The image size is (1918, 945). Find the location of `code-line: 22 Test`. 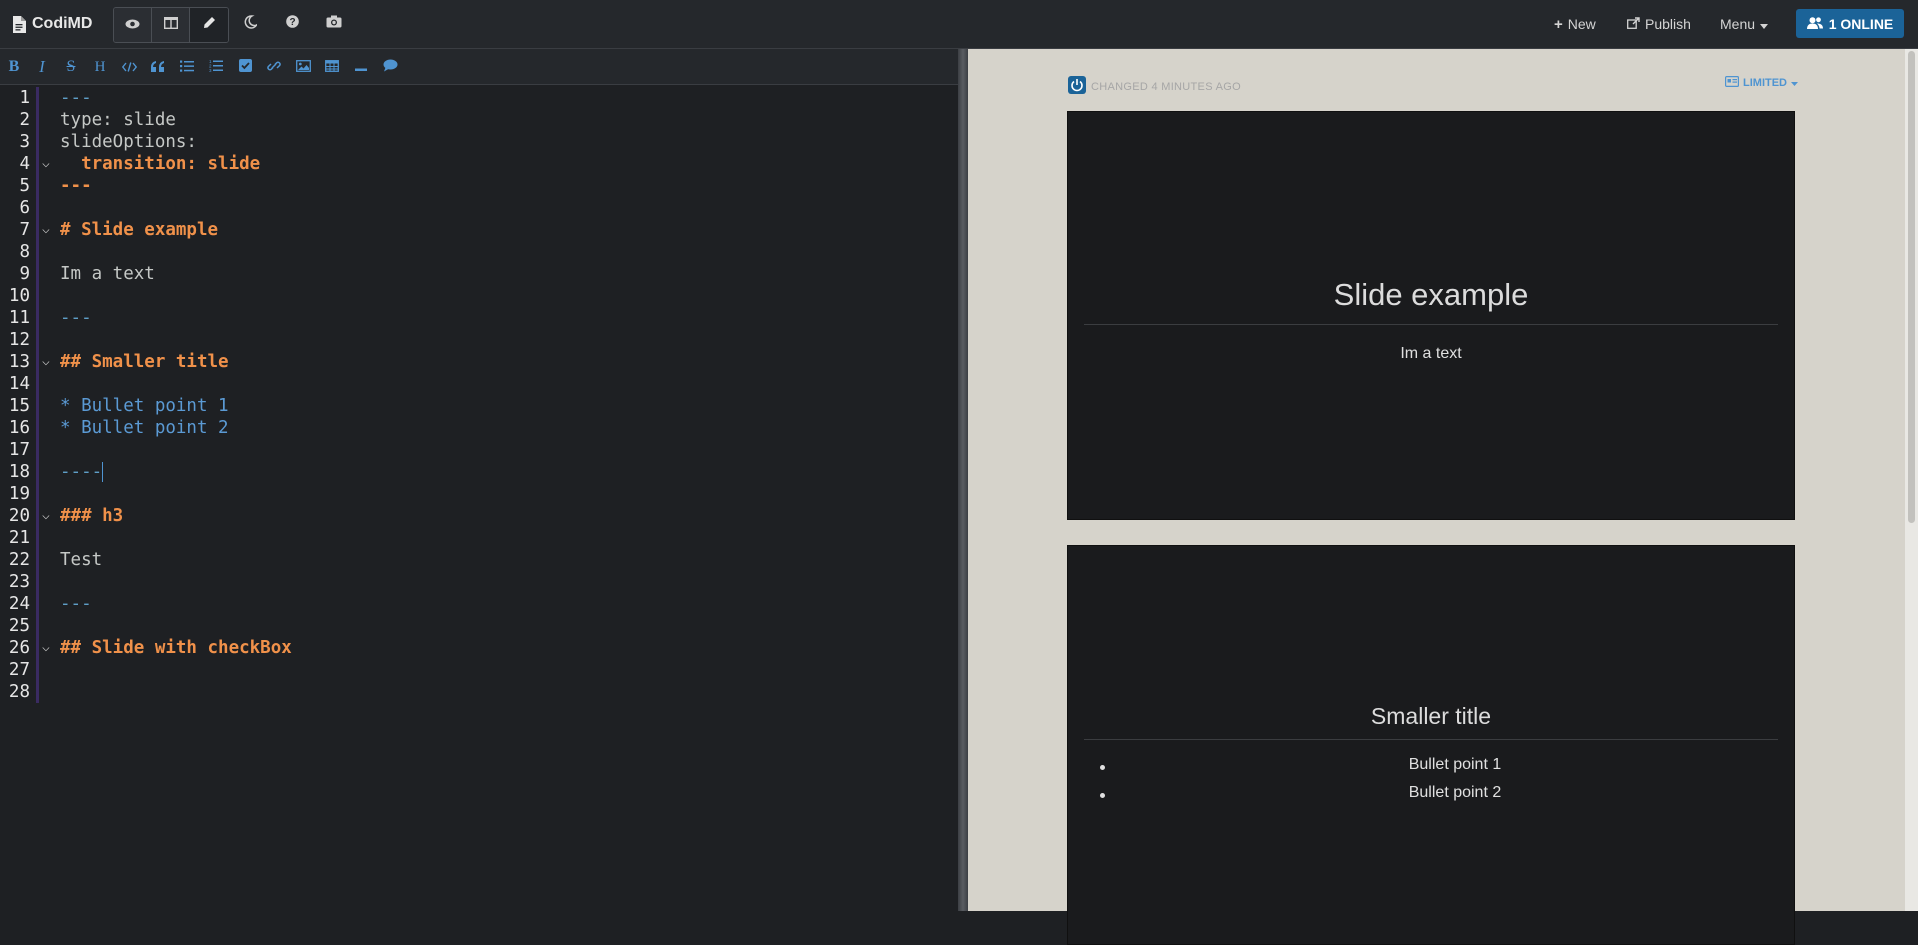

code-line: 22 Test is located at coordinates (479, 560).